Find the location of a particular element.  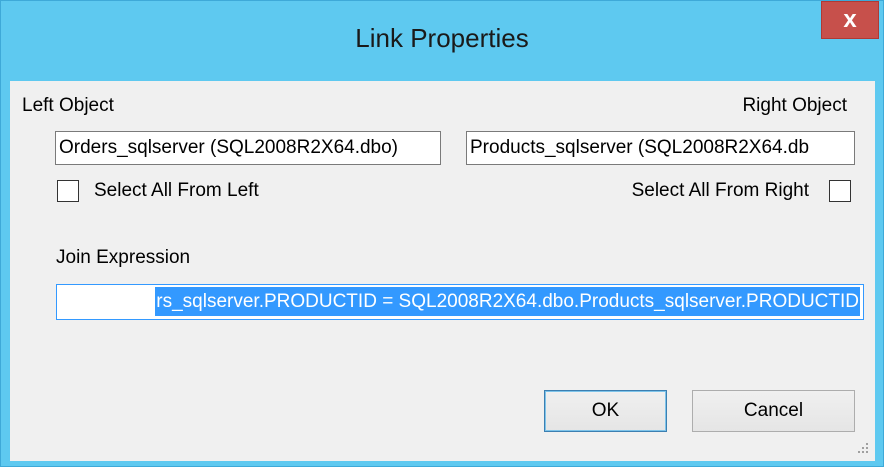

close-icon: x is located at coordinates (850, 19).